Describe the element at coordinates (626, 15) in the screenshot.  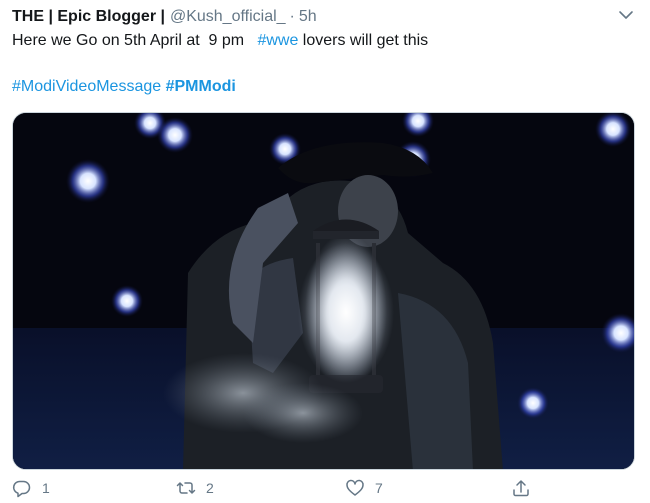
I see `chevron-down-icon` at that location.